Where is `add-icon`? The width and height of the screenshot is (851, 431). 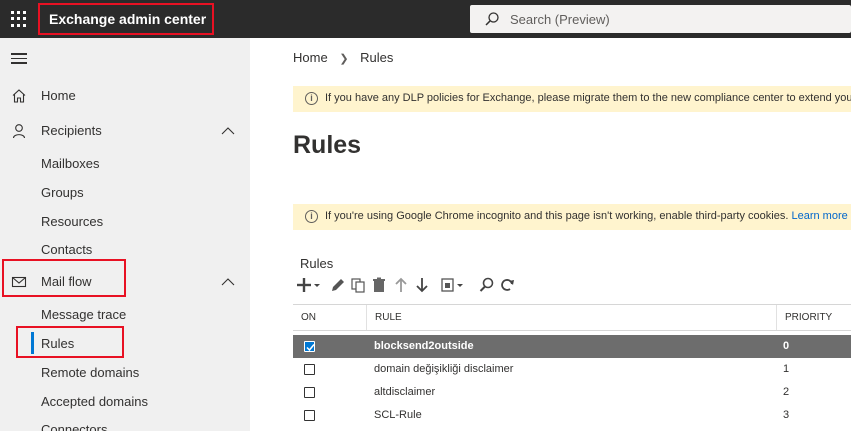
add-icon is located at coordinates (310, 285).